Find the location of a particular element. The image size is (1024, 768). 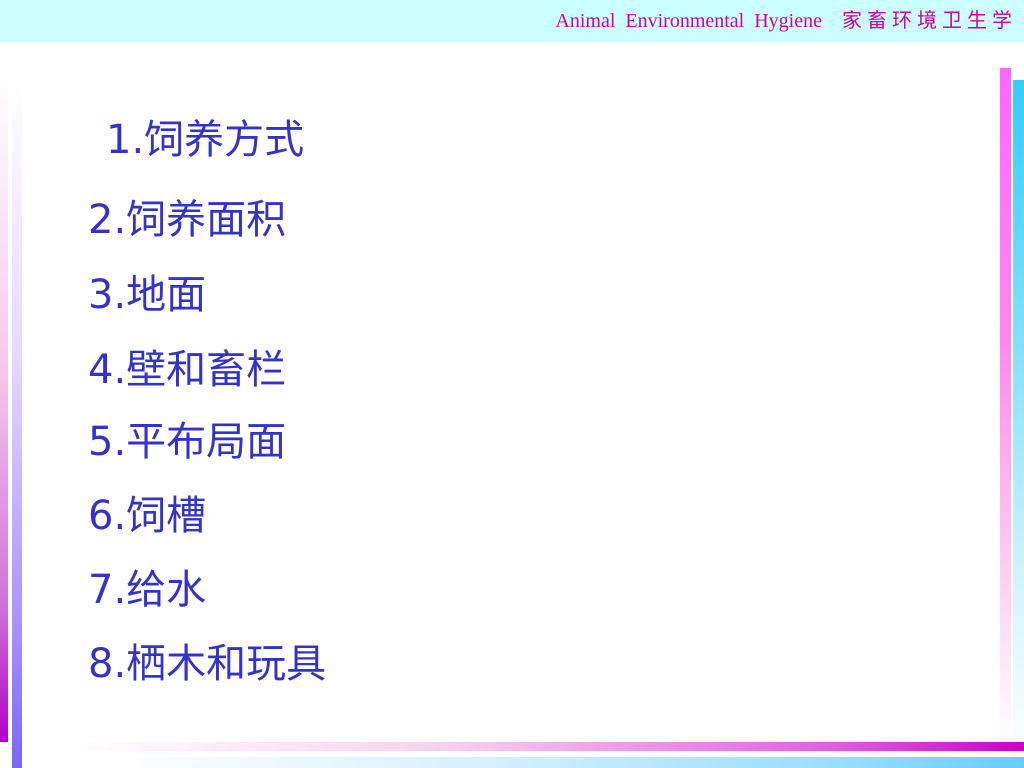

list-item-7: 7.给水 is located at coordinates (147, 590).